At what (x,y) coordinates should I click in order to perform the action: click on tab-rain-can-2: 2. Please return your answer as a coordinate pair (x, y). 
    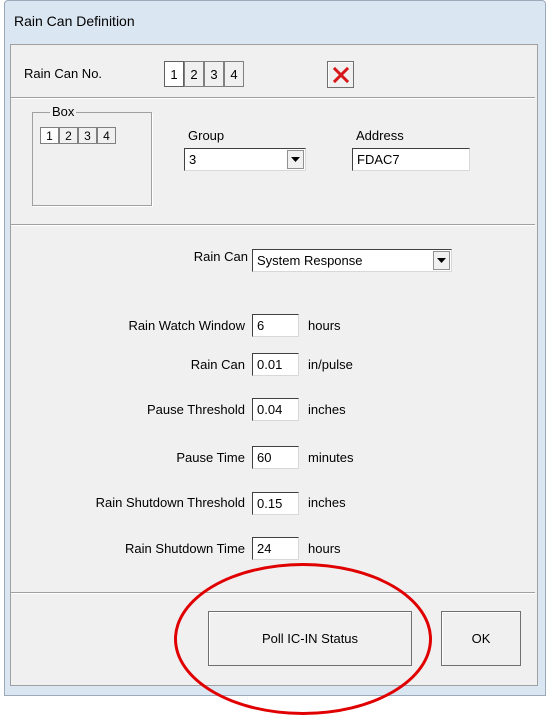
    Looking at the image, I should click on (194, 74).